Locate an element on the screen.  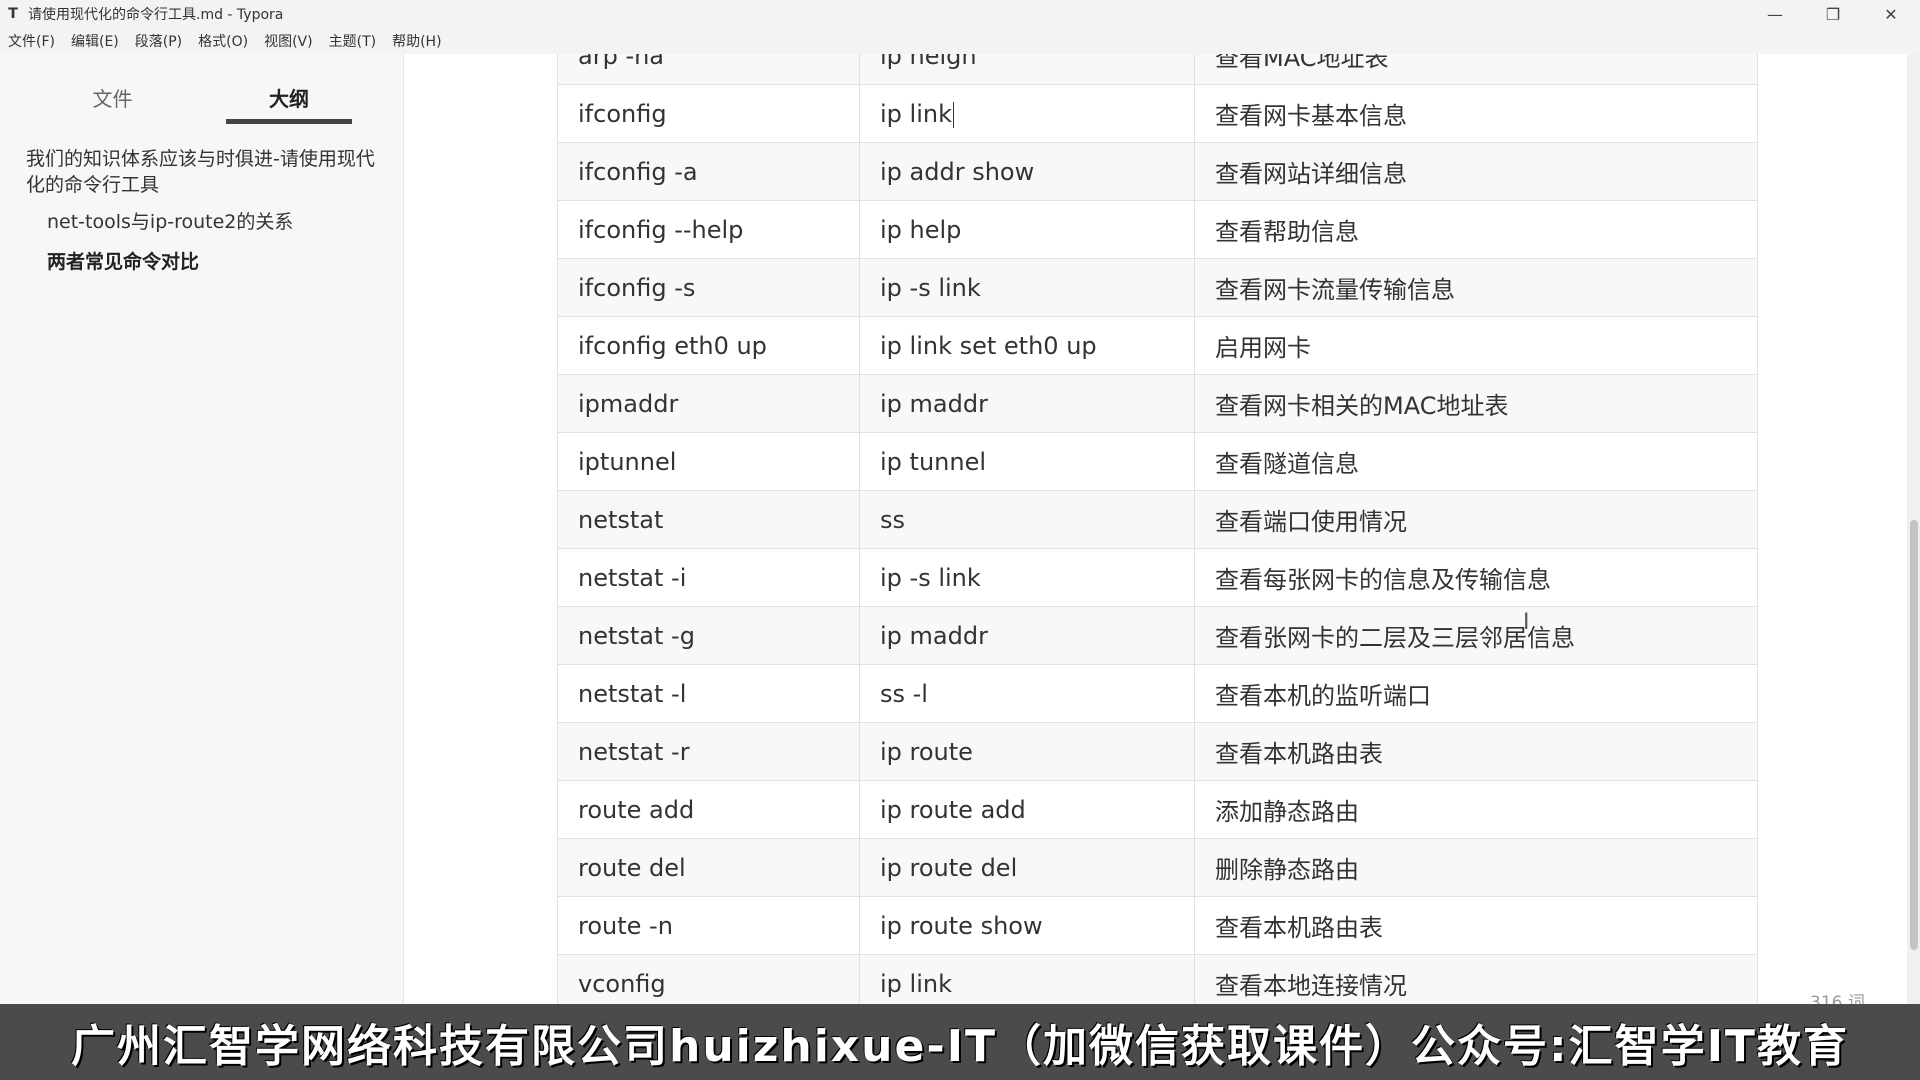
table-row: netstat -l ss -l 查看本机的监听端口 is located at coordinates (1157, 693).